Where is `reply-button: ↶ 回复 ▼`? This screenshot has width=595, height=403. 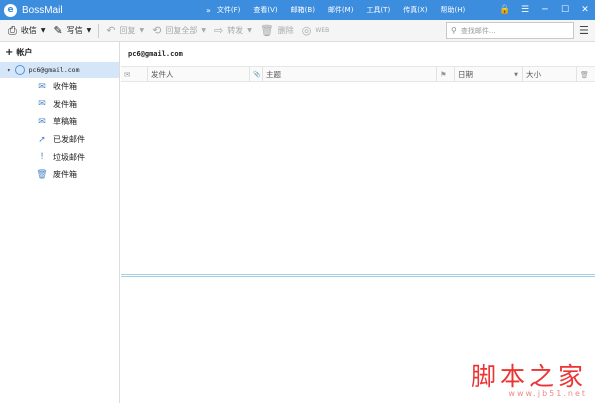
reply-button: ↶ 回复 ▼ is located at coordinates (125, 31).